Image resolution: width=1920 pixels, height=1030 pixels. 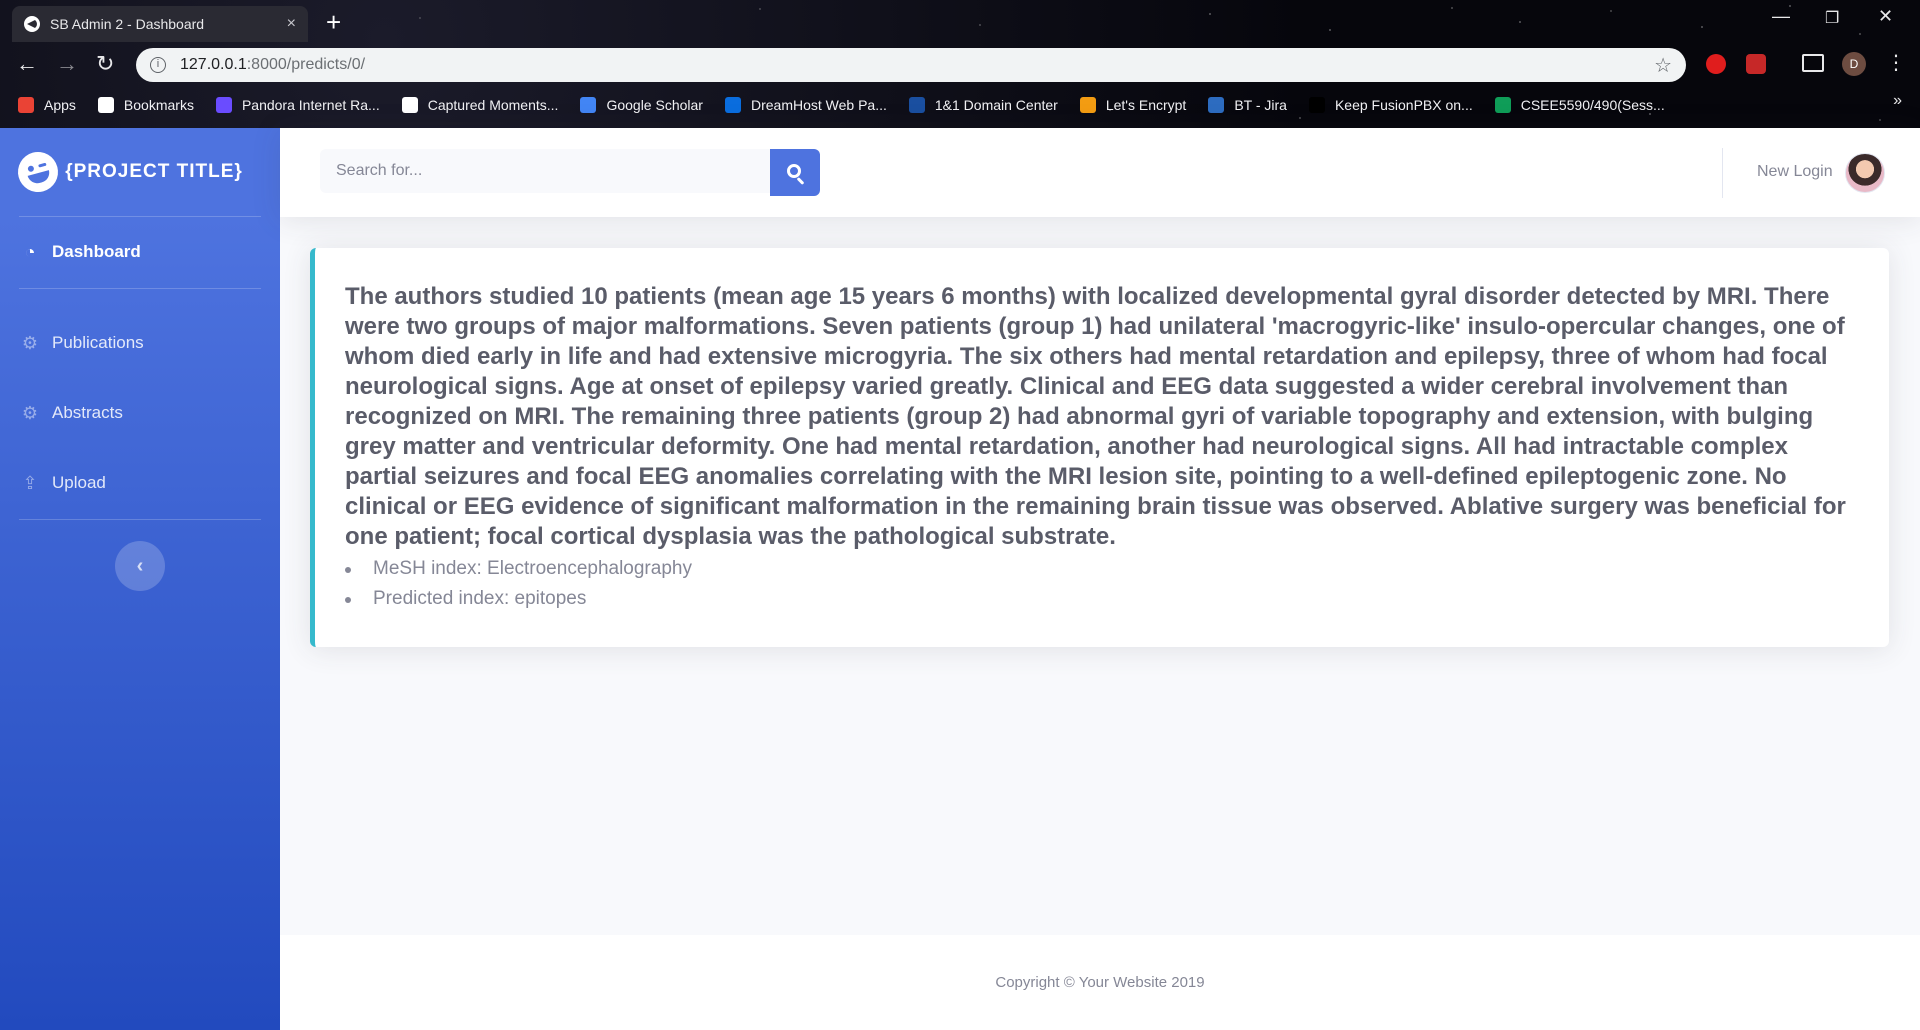 I want to click on letsencrypt-icon, so click(x=1087, y=105).